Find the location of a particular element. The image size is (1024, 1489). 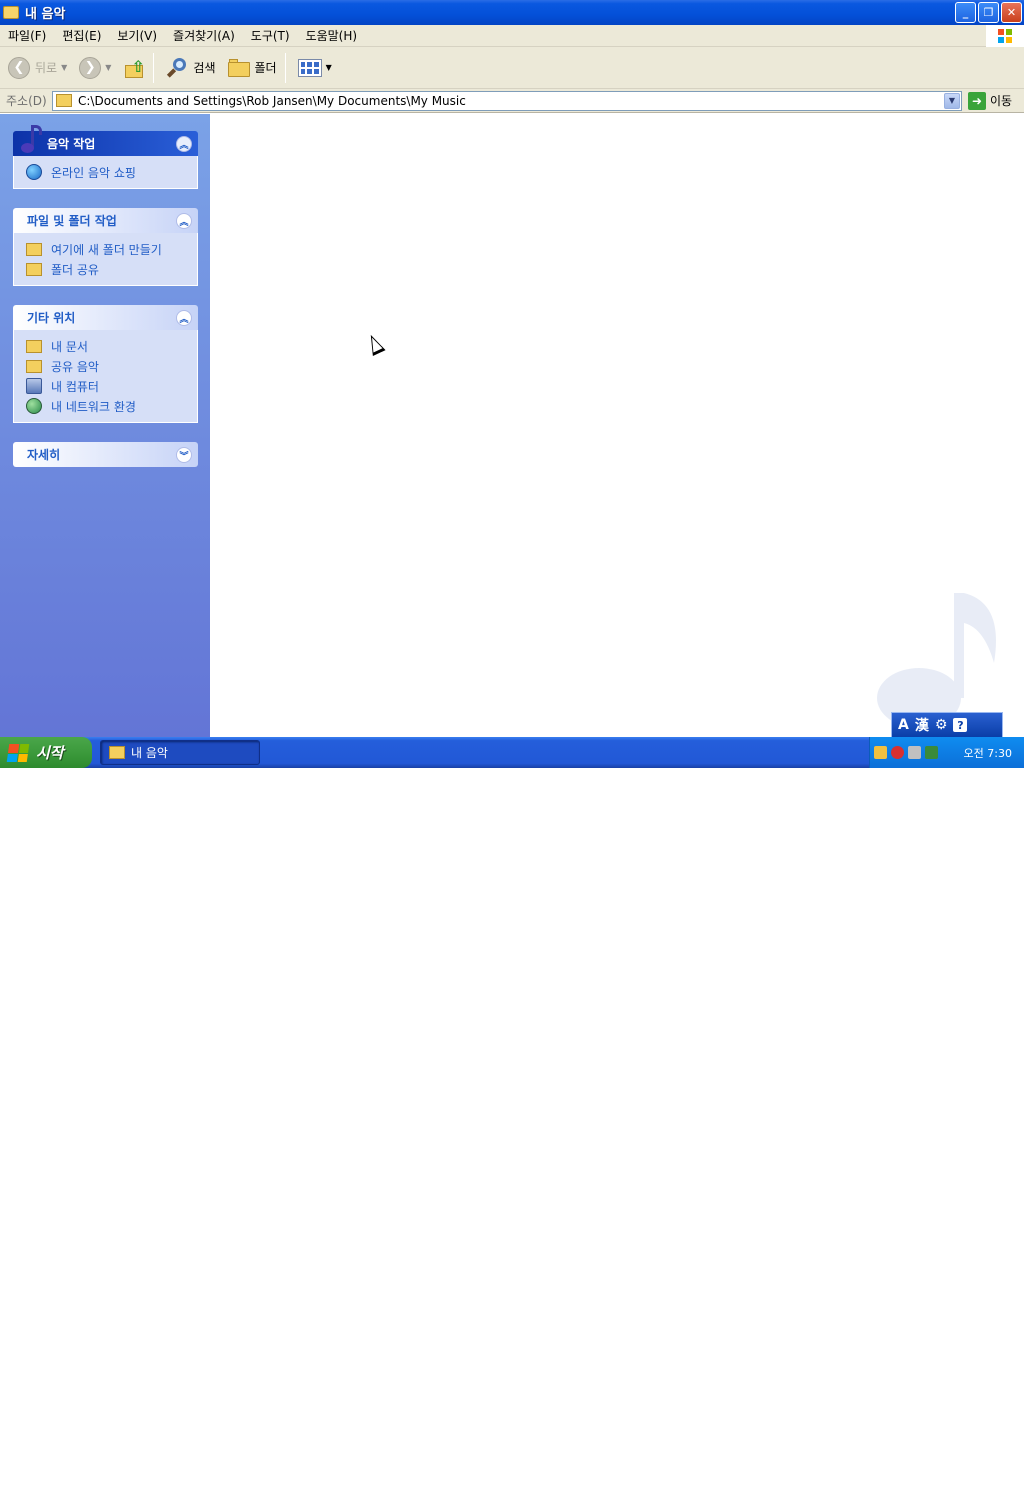

views-icon is located at coordinates (309, 67).